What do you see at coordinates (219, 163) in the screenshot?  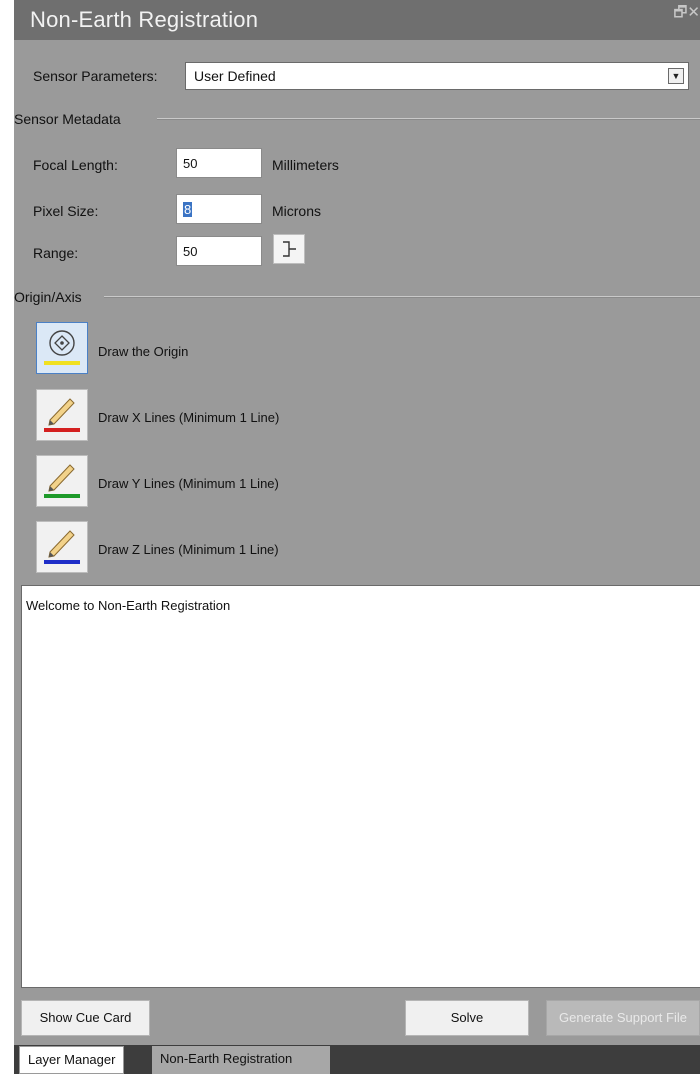 I see `focal-length-input: 50` at bounding box center [219, 163].